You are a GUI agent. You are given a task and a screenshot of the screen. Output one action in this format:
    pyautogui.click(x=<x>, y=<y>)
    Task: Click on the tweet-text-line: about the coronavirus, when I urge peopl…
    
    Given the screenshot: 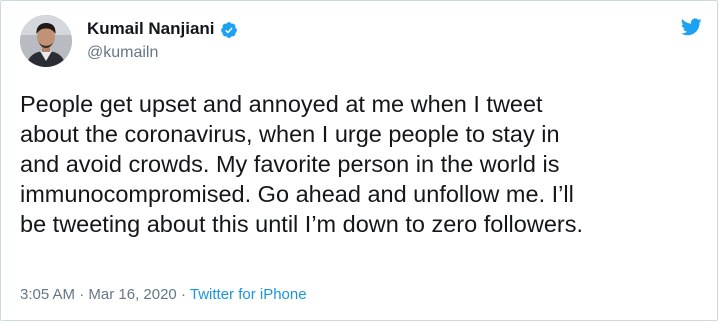 What is the action you would take?
    pyautogui.click(x=290, y=134)
    